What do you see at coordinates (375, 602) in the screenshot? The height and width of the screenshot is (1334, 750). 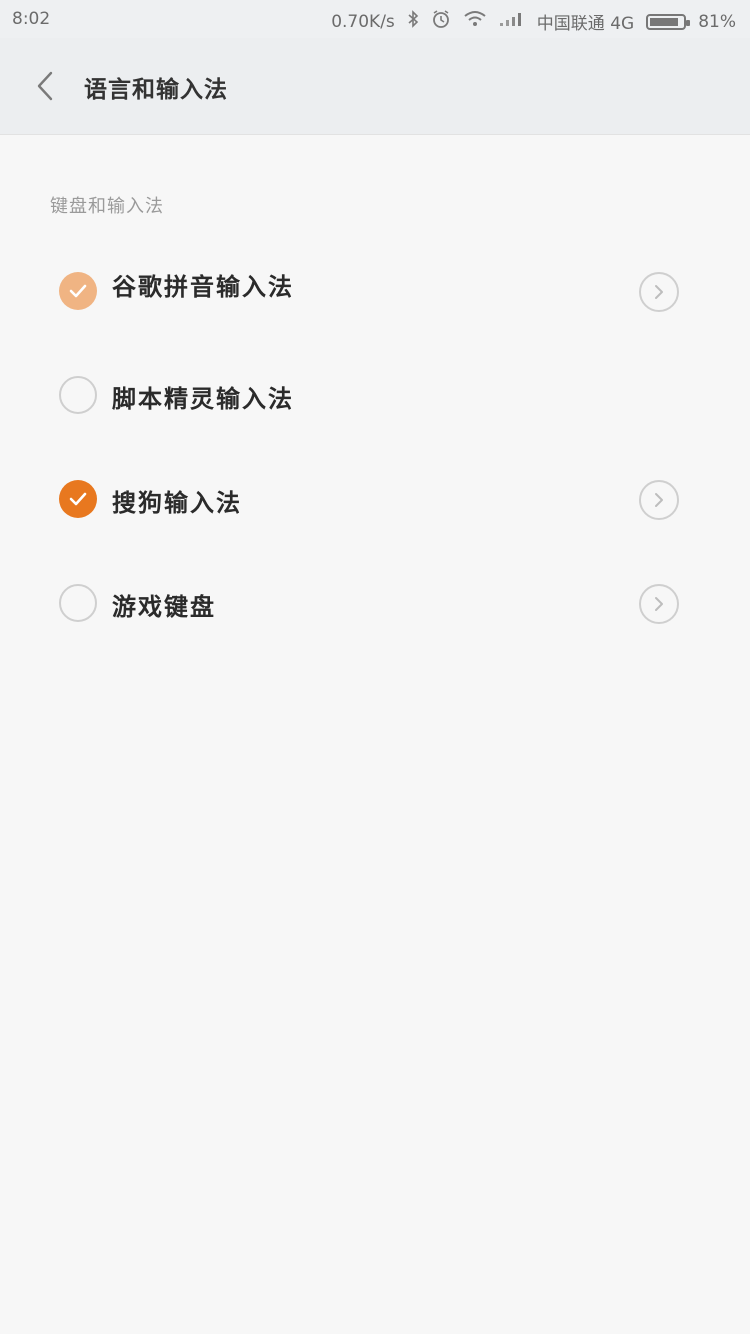 I see `input-method-row-game-keyboard: 游戏键盘` at bounding box center [375, 602].